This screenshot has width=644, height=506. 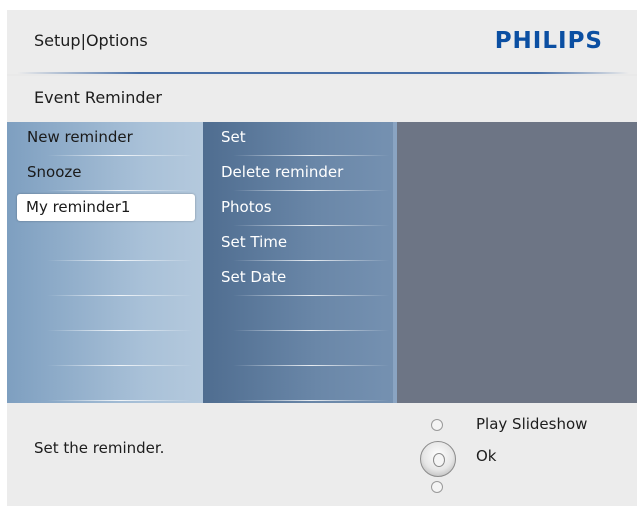 What do you see at coordinates (78, 207) in the screenshot?
I see `menu-item-label: My reminder1` at bounding box center [78, 207].